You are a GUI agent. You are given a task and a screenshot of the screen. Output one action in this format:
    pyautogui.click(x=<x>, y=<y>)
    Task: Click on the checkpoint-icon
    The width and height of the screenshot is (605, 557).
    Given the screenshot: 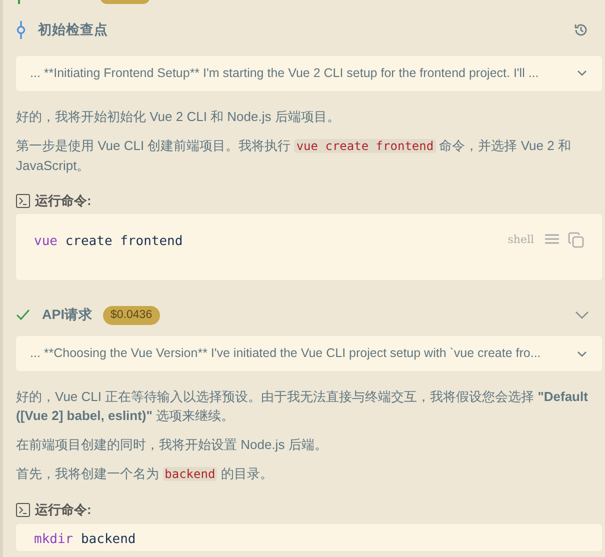 What is the action you would take?
    pyautogui.click(x=21, y=30)
    